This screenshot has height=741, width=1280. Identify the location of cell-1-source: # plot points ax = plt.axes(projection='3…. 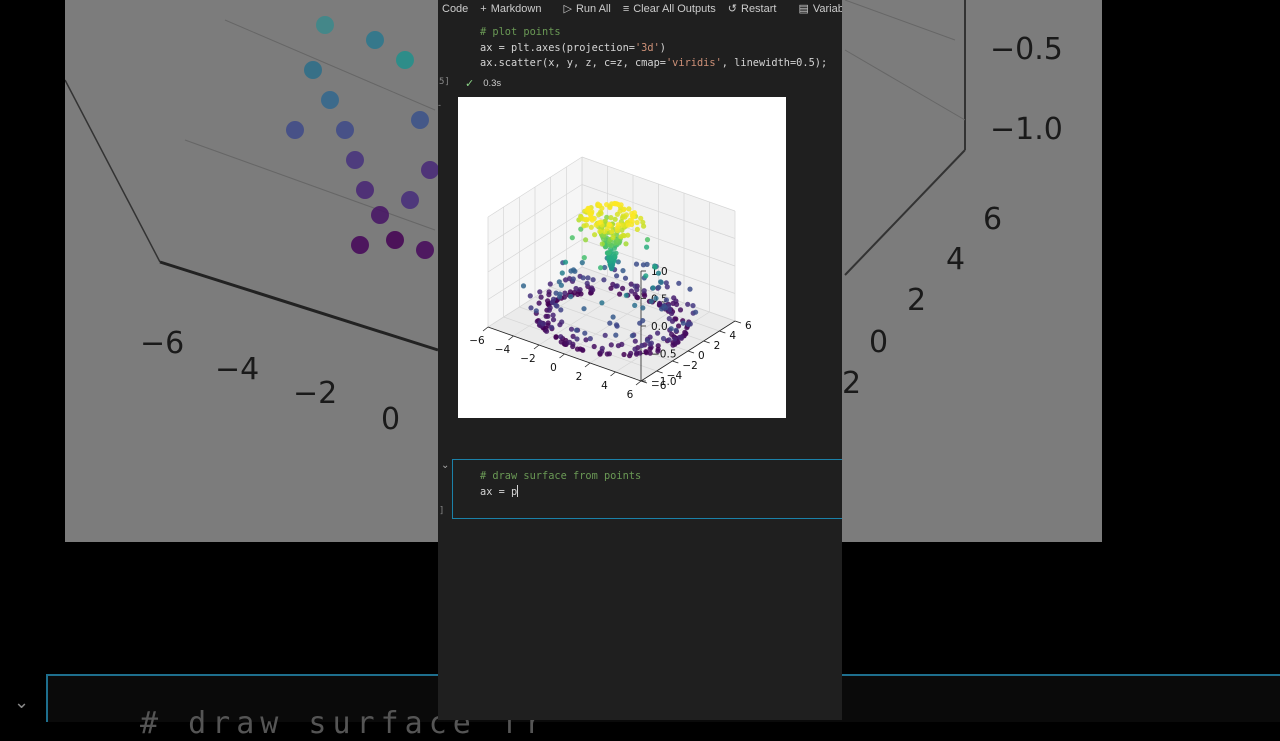
(653, 48).